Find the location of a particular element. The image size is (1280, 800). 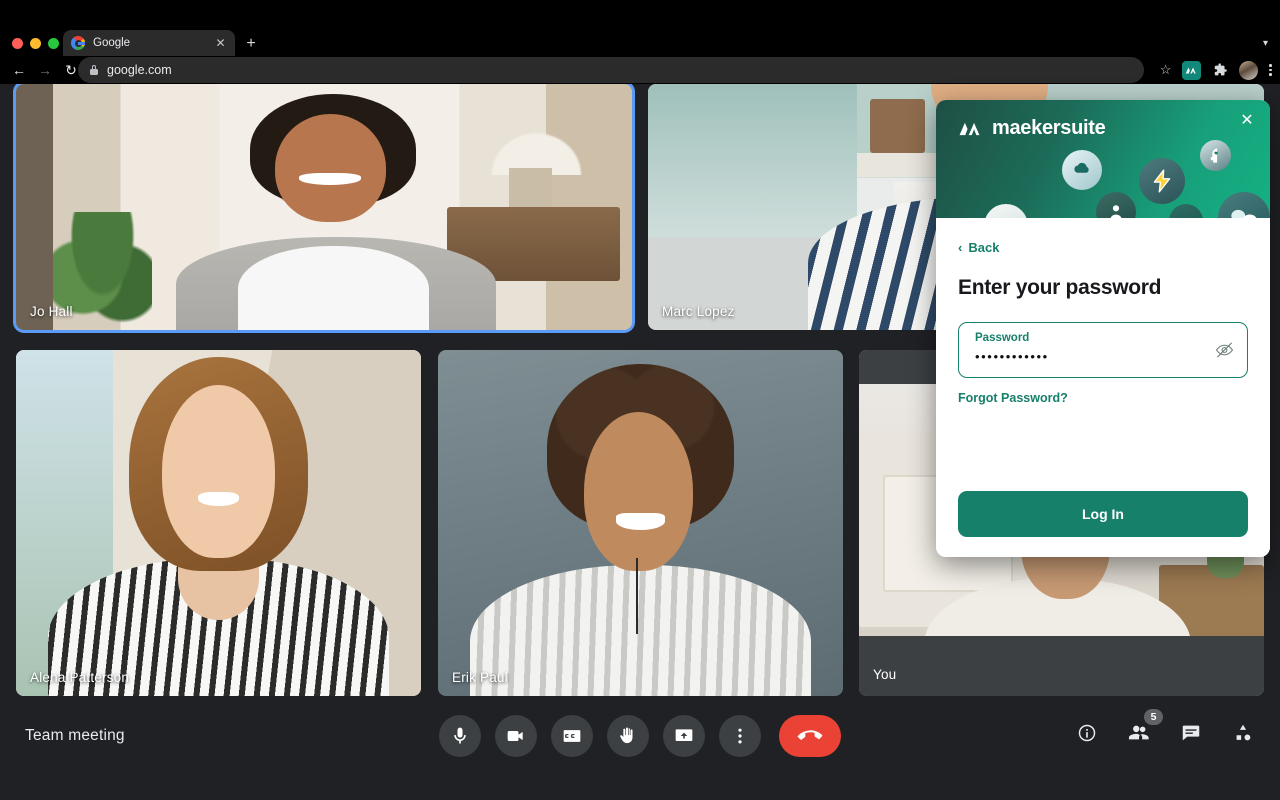

maximize-window-button is located at coordinates (53, 43).